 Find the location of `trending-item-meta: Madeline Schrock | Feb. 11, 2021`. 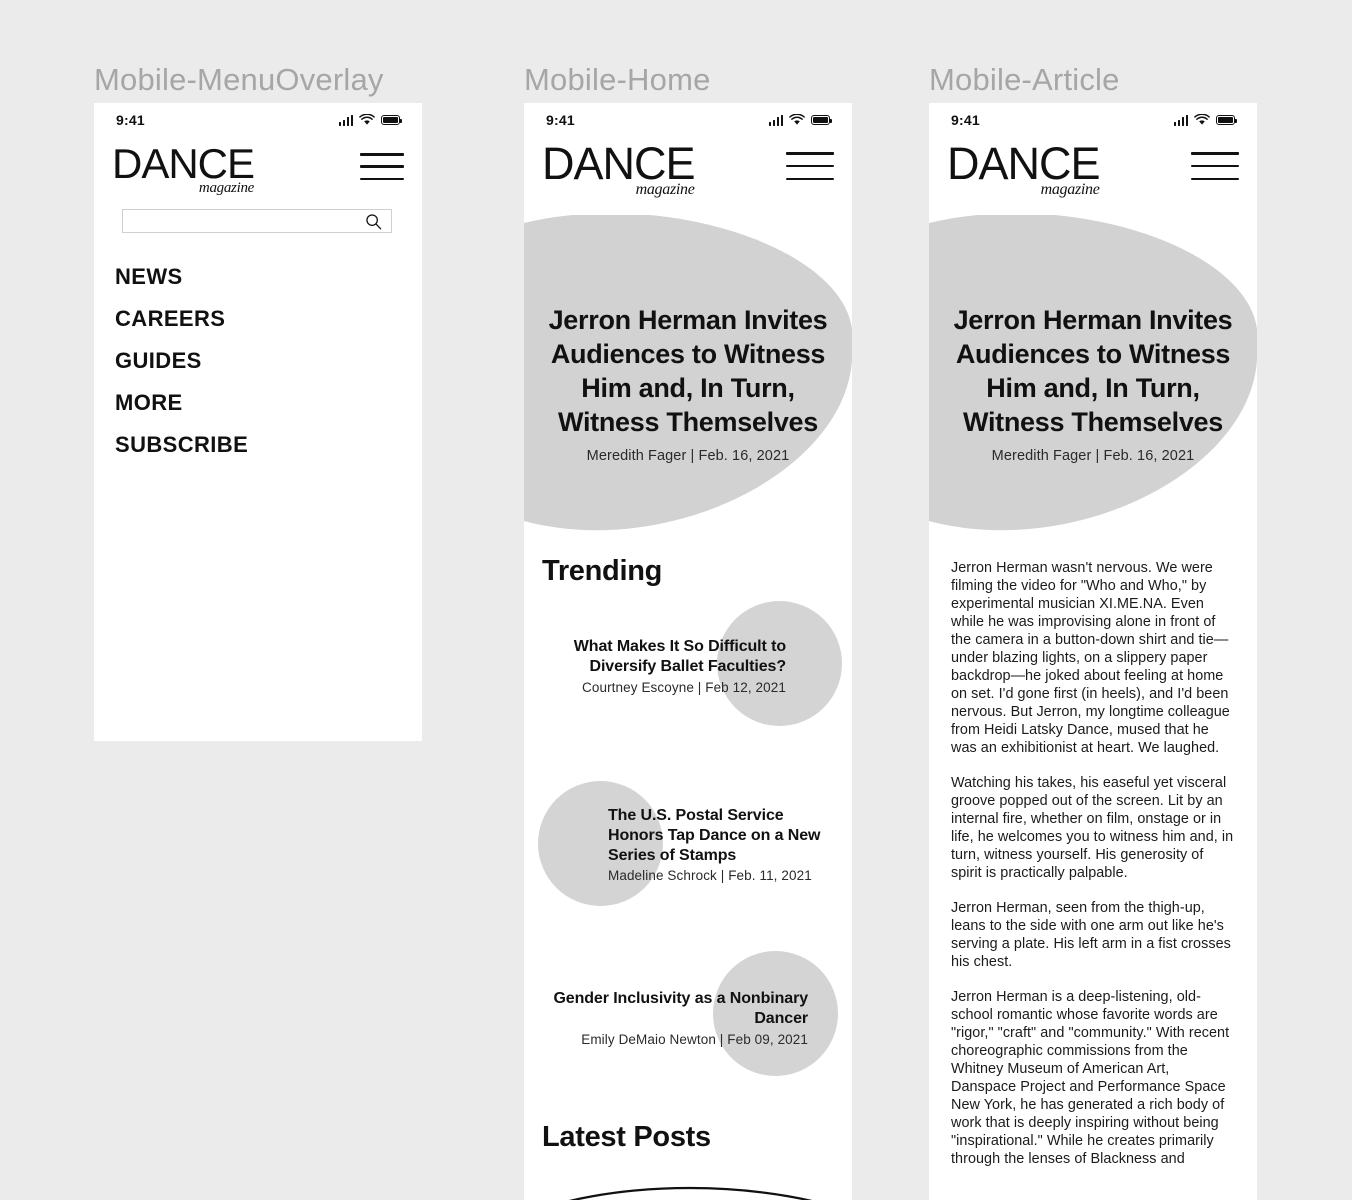

trending-item-meta: Madeline Schrock | Feb. 11, 2021 is located at coordinates (710, 876).